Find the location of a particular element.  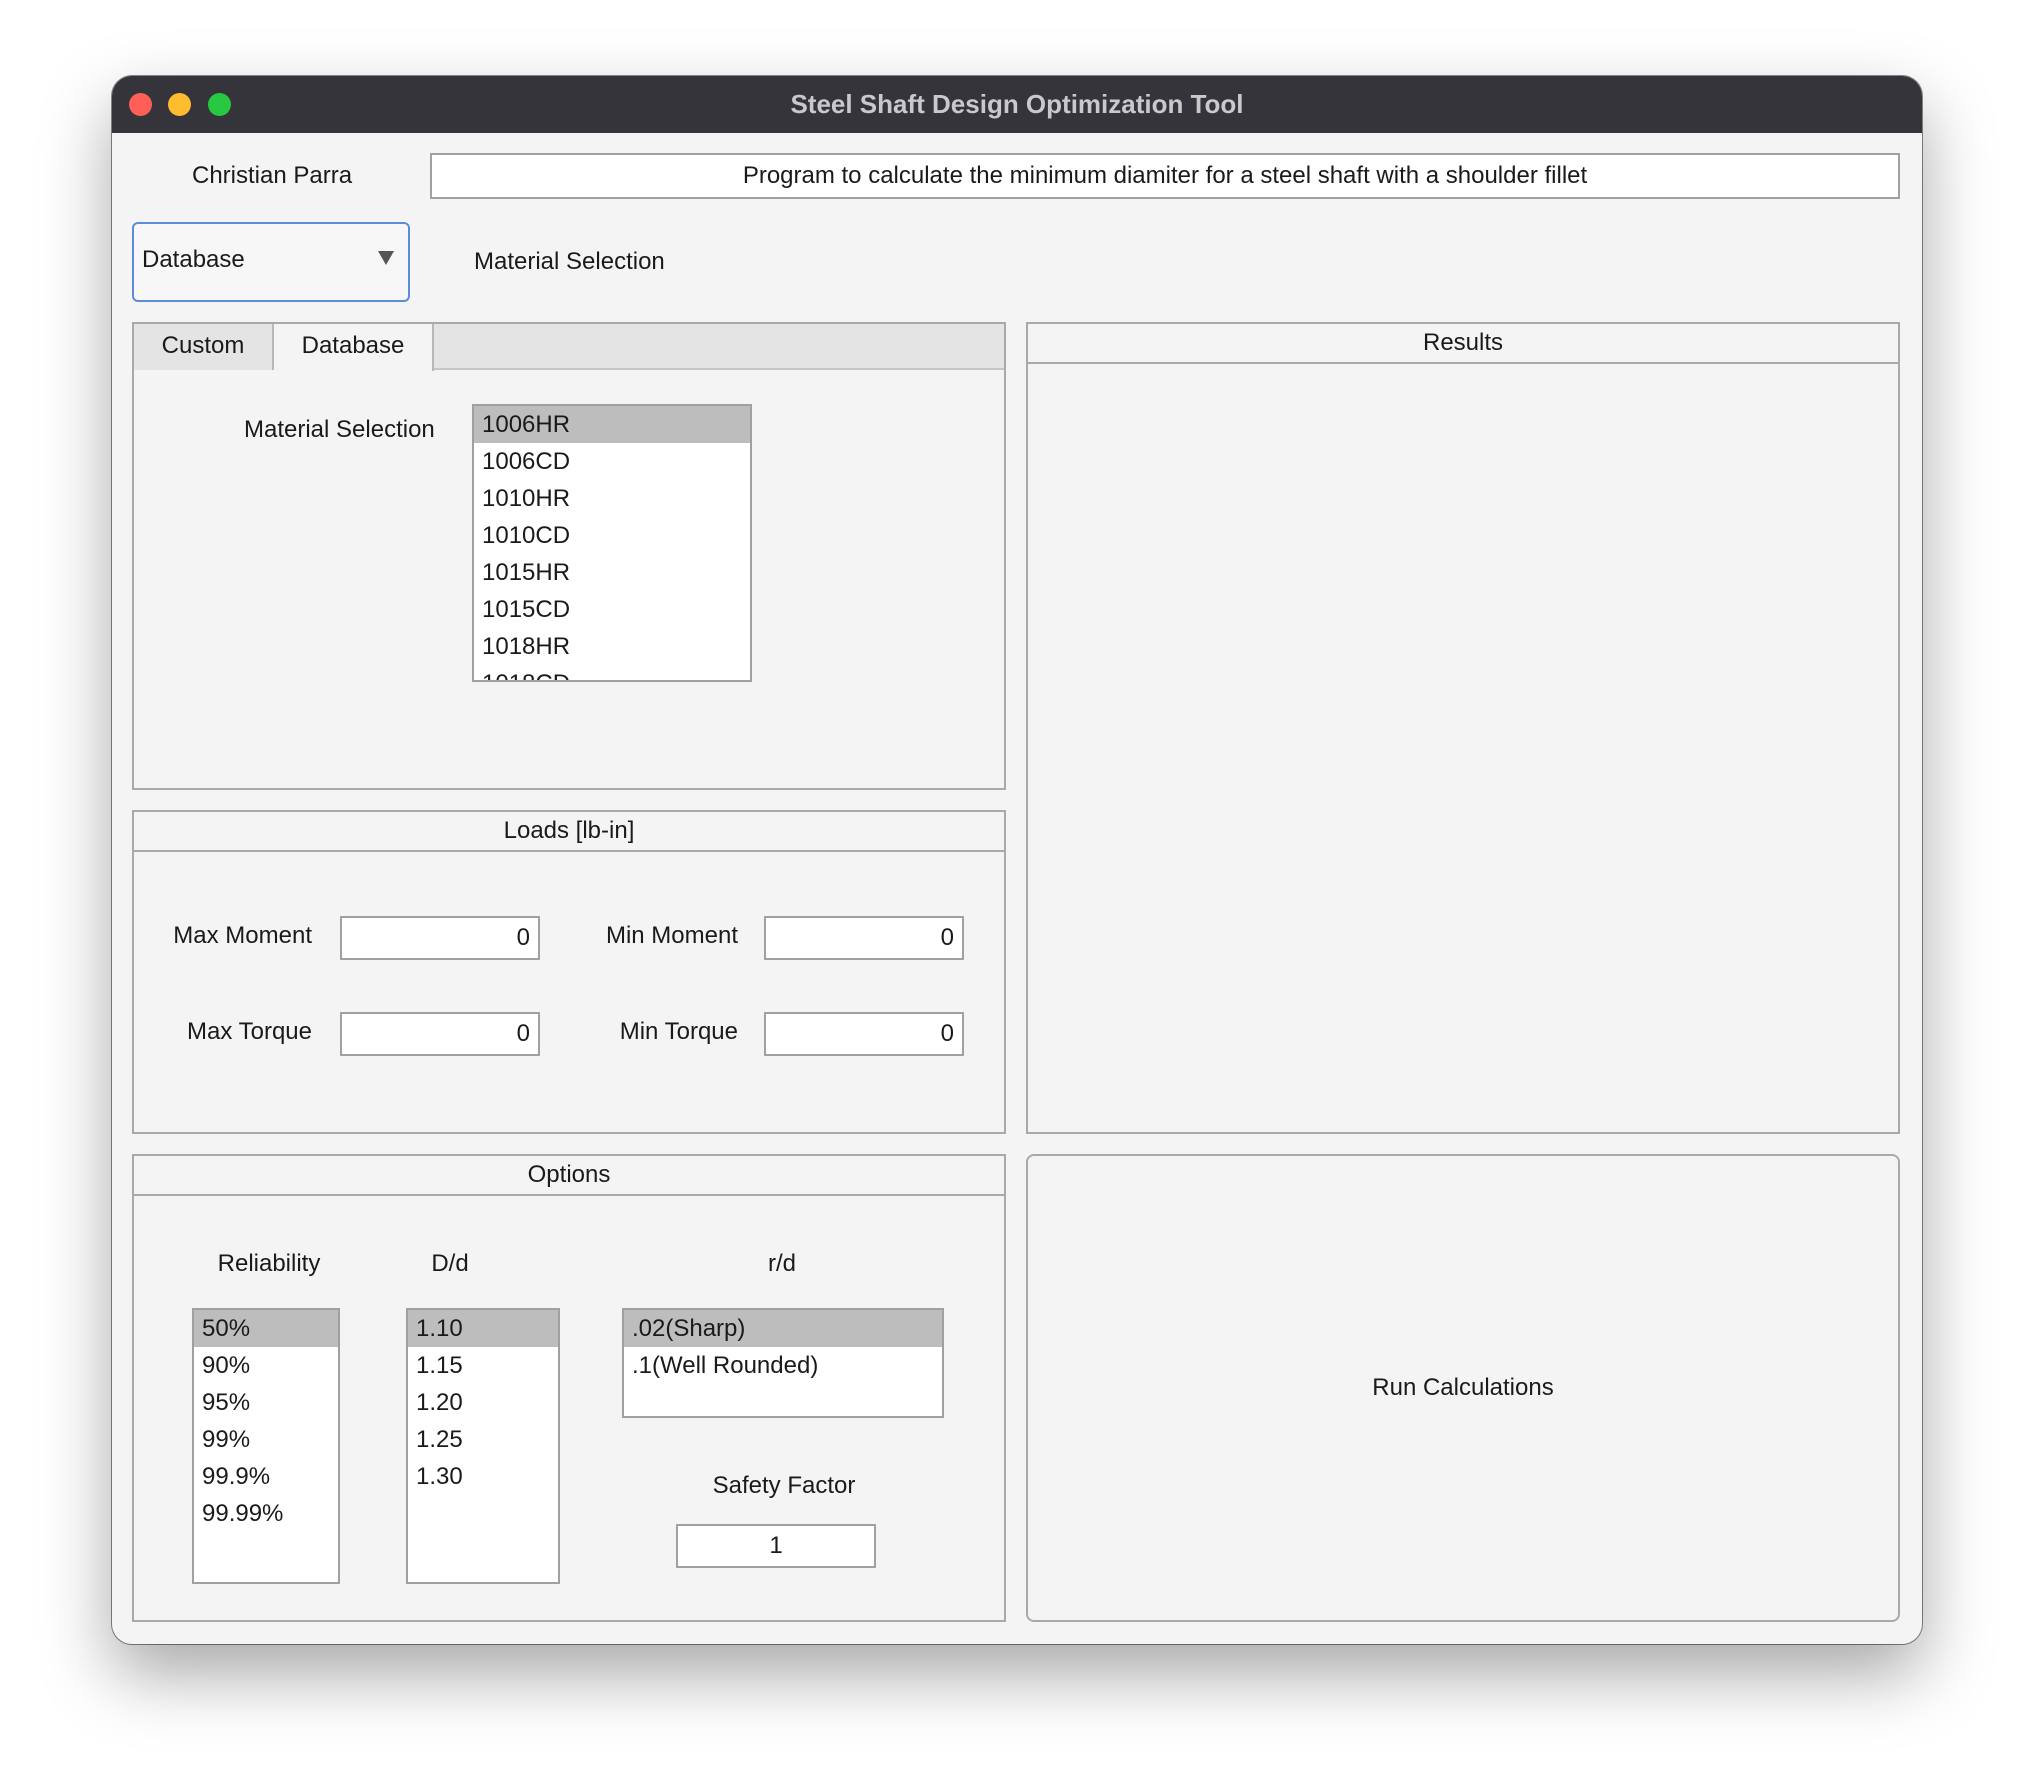

list-item: 1.20 is located at coordinates (483, 1402).